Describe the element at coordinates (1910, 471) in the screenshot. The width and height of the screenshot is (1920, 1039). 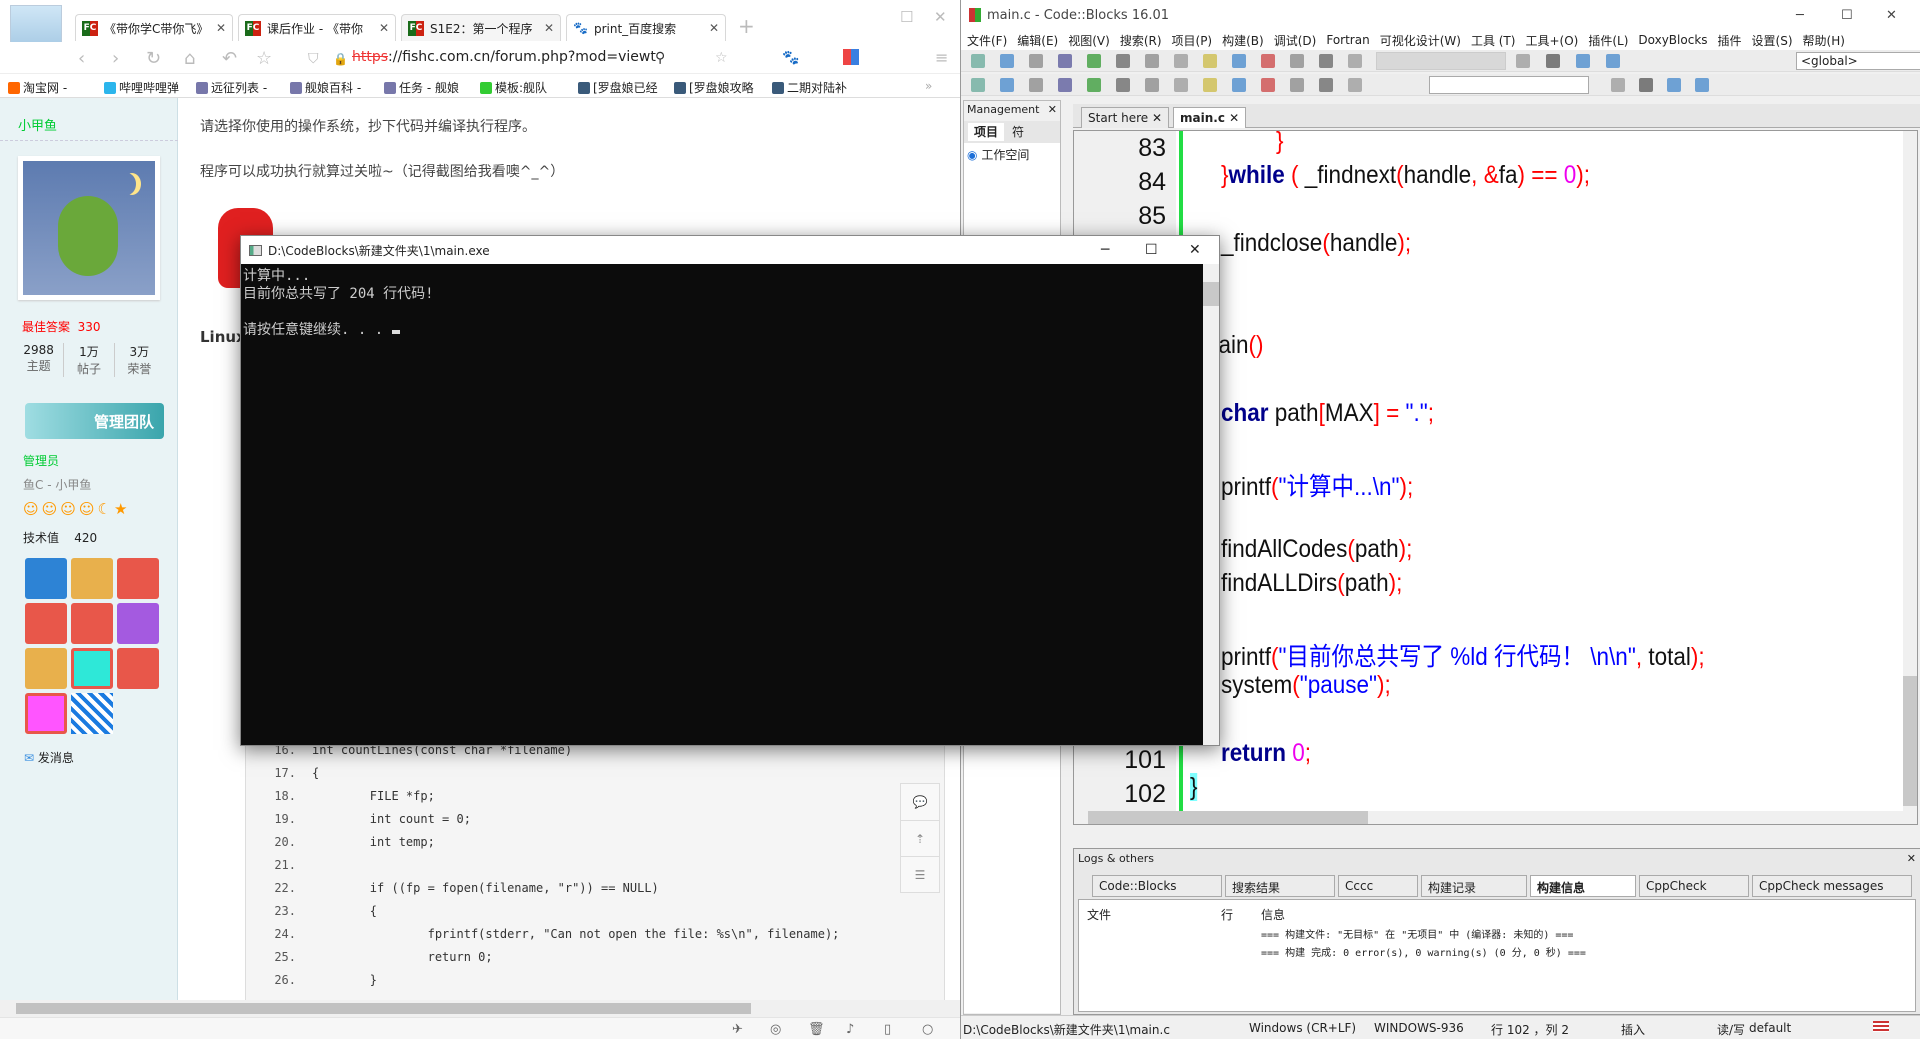
I see `editor-vscrollbar` at that location.